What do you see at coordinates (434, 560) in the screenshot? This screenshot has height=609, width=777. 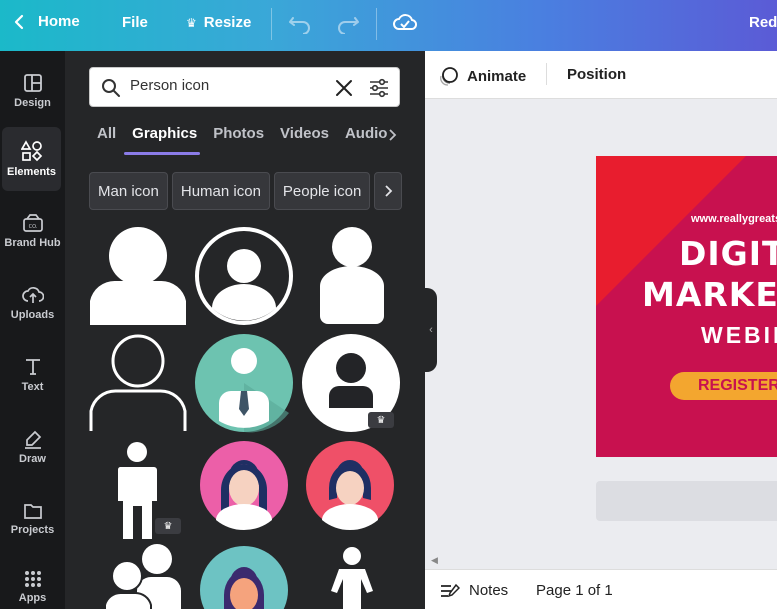 I see `scroll-left-arrow-icon: ◀` at bounding box center [434, 560].